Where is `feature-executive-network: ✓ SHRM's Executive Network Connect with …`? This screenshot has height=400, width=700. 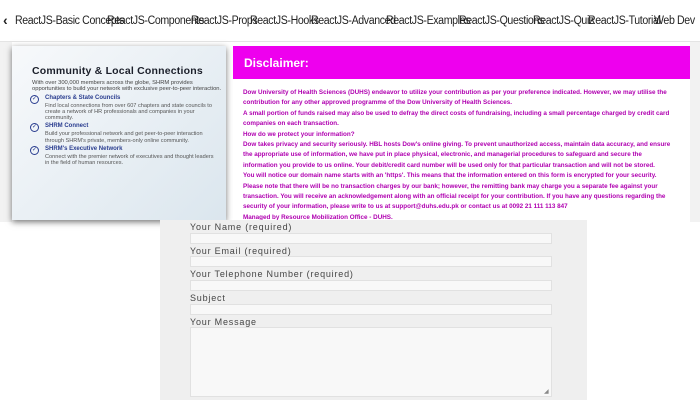
feature-executive-network: ✓ SHRM's Executive Network Connect with … is located at coordinates (123, 156).